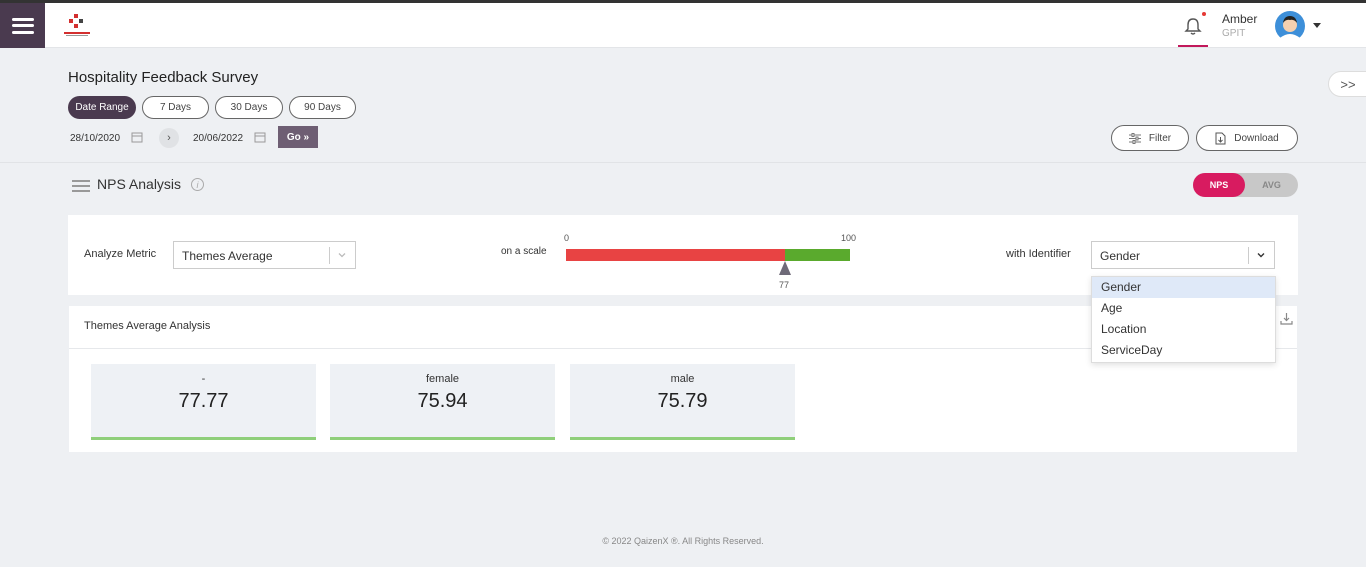 The height and width of the screenshot is (567, 1366). I want to click on file-download-icon, so click(1220, 138).